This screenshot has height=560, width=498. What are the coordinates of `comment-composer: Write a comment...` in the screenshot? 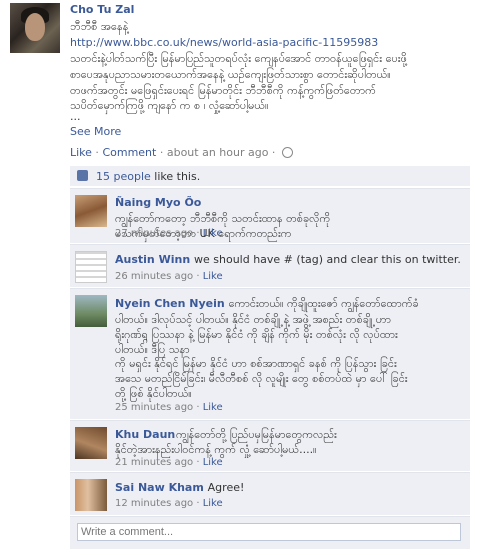 It's located at (270, 532).